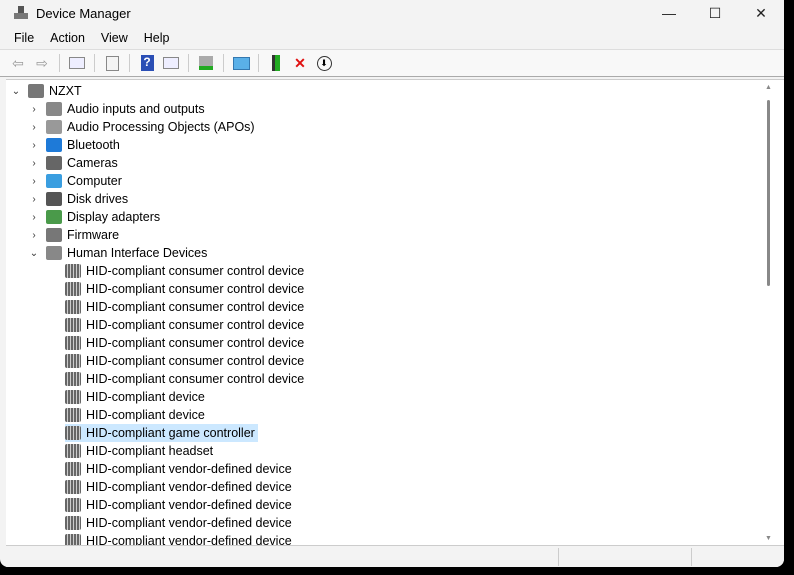  Describe the element at coordinates (761, 13) in the screenshot. I see `close-button: ✕` at that location.